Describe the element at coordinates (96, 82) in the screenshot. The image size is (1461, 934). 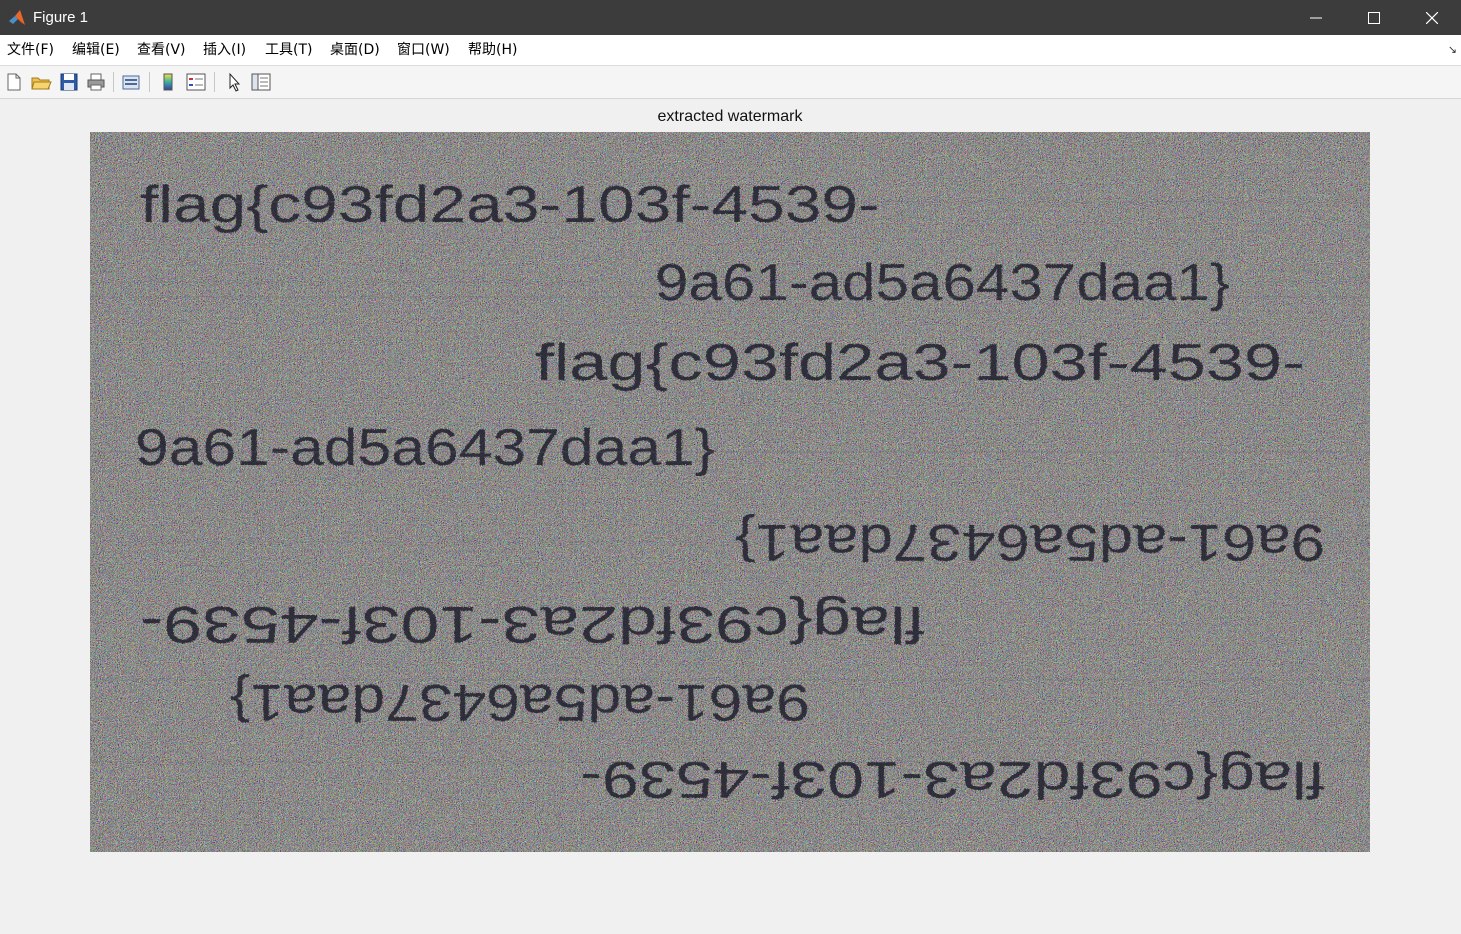
I see `print-icon` at that location.